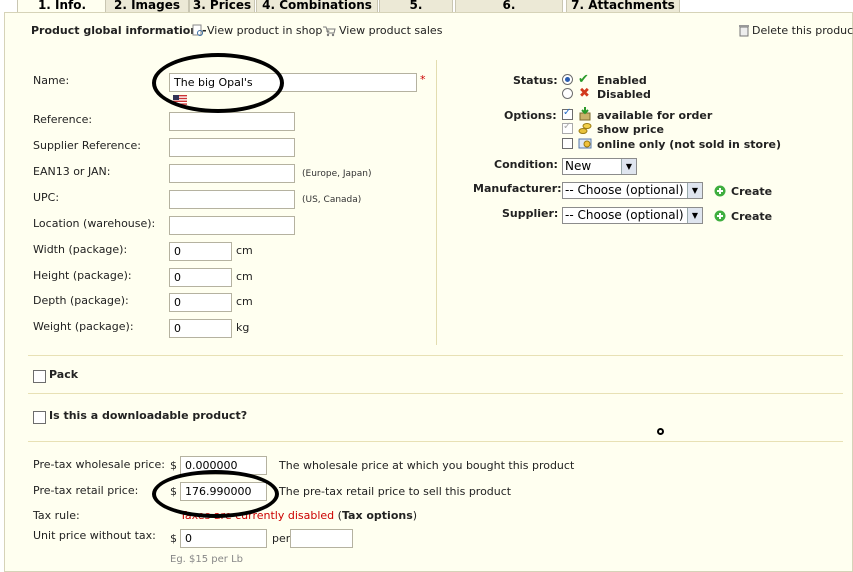  Describe the element at coordinates (567, 113) in the screenshot. I see `available-for-order-checkbox` at that location.